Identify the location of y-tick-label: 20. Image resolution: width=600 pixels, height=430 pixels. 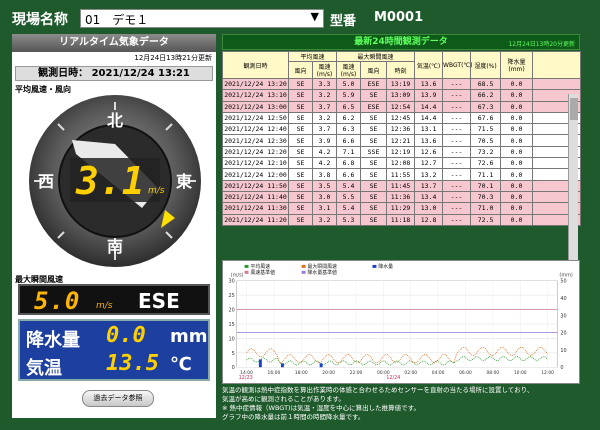
(231, 311).